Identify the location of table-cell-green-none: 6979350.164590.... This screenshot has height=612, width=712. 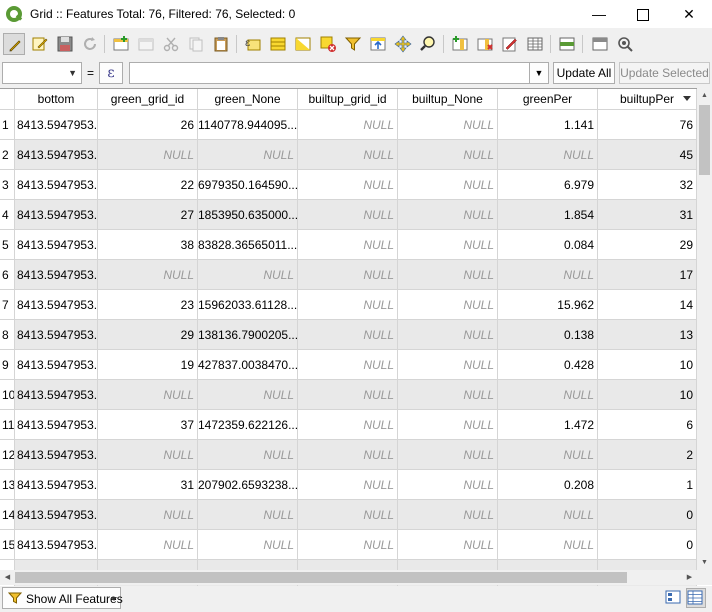
(248, 185).